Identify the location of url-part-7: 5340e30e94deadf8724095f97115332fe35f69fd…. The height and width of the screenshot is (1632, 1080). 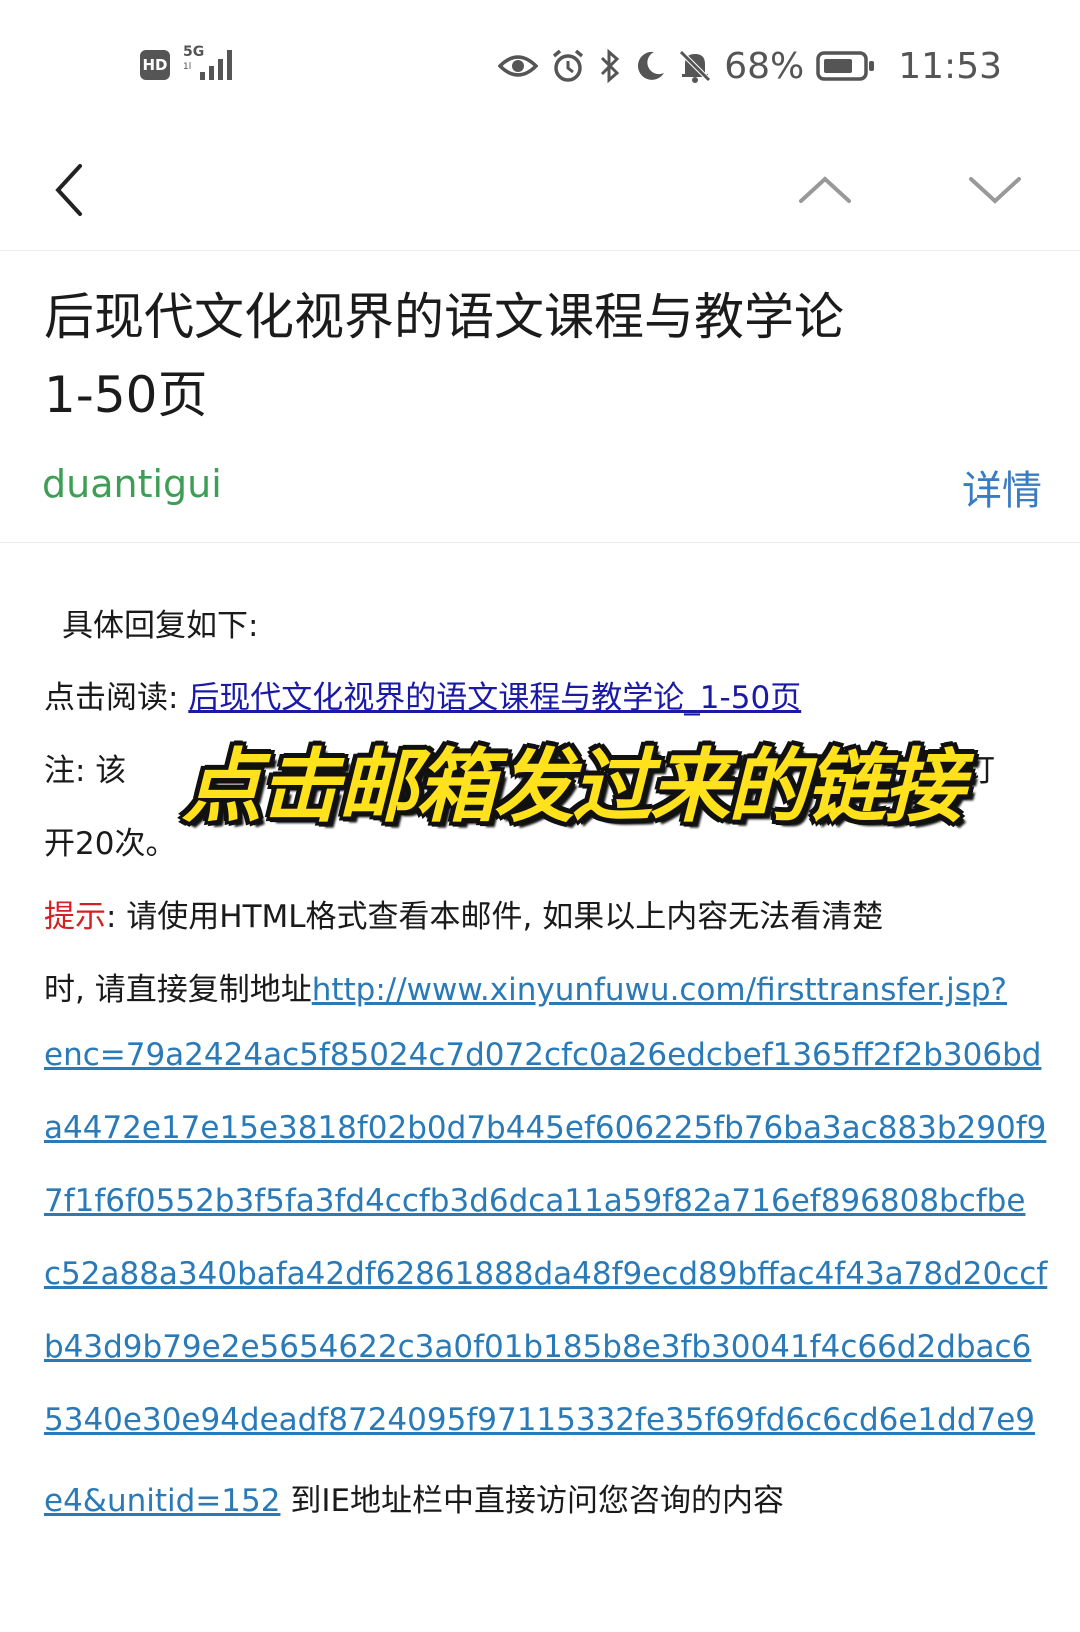
(539, 1420).